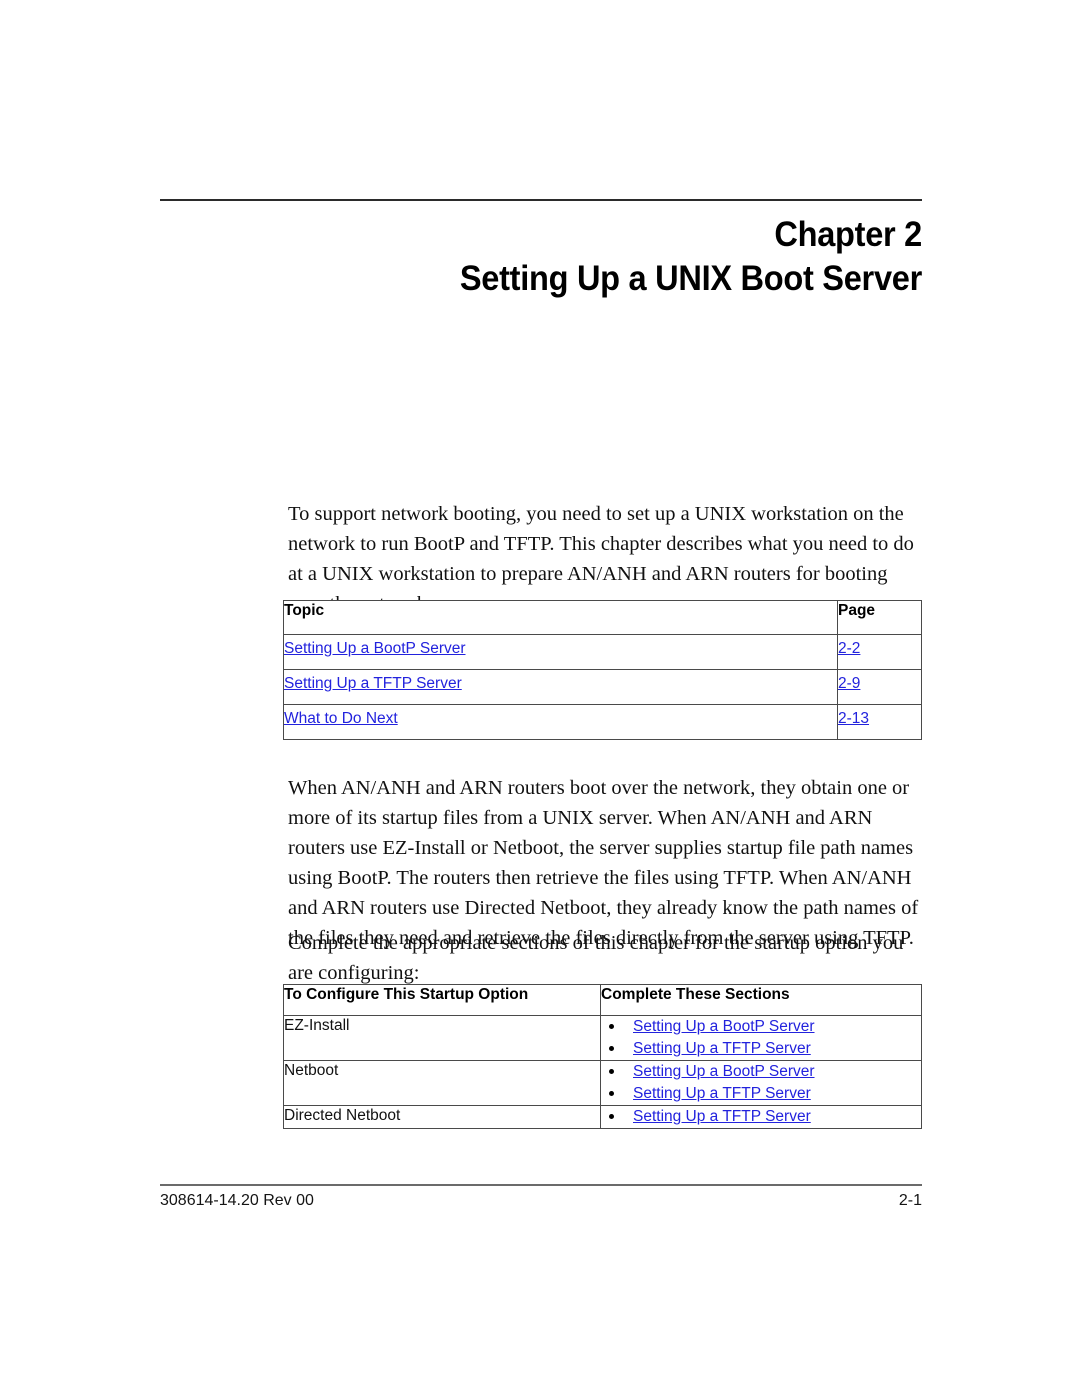 This screenshot has width=1080, height=1397. What do you see at coordinates (442, 1038) in the screenshot?
I see `startup-option-cell: EZ-Install` at bounding box center [442, 1038].